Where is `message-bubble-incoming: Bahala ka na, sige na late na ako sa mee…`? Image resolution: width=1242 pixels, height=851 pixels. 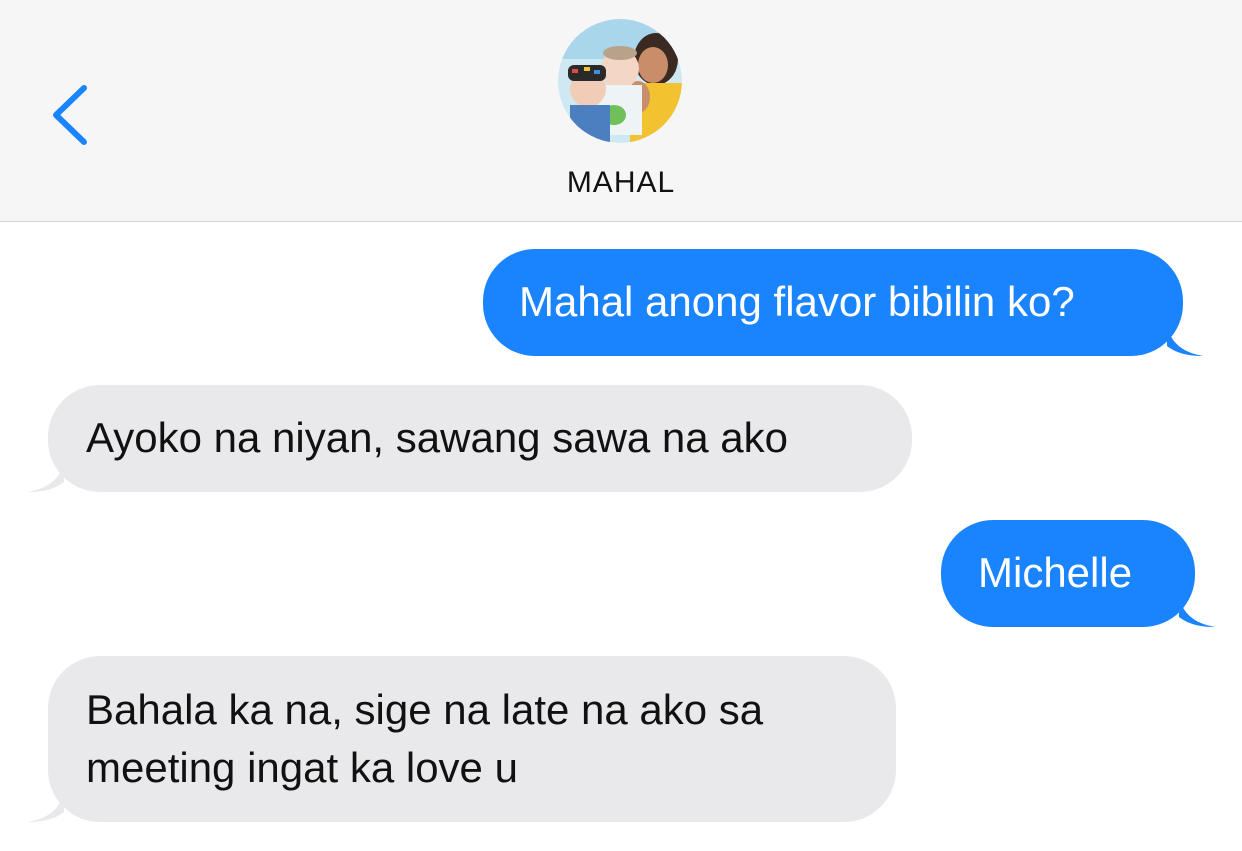
message-bubble-incoming: Bahala ka na, sige na late na ako sa mee… is located at coordinates (462, 739).